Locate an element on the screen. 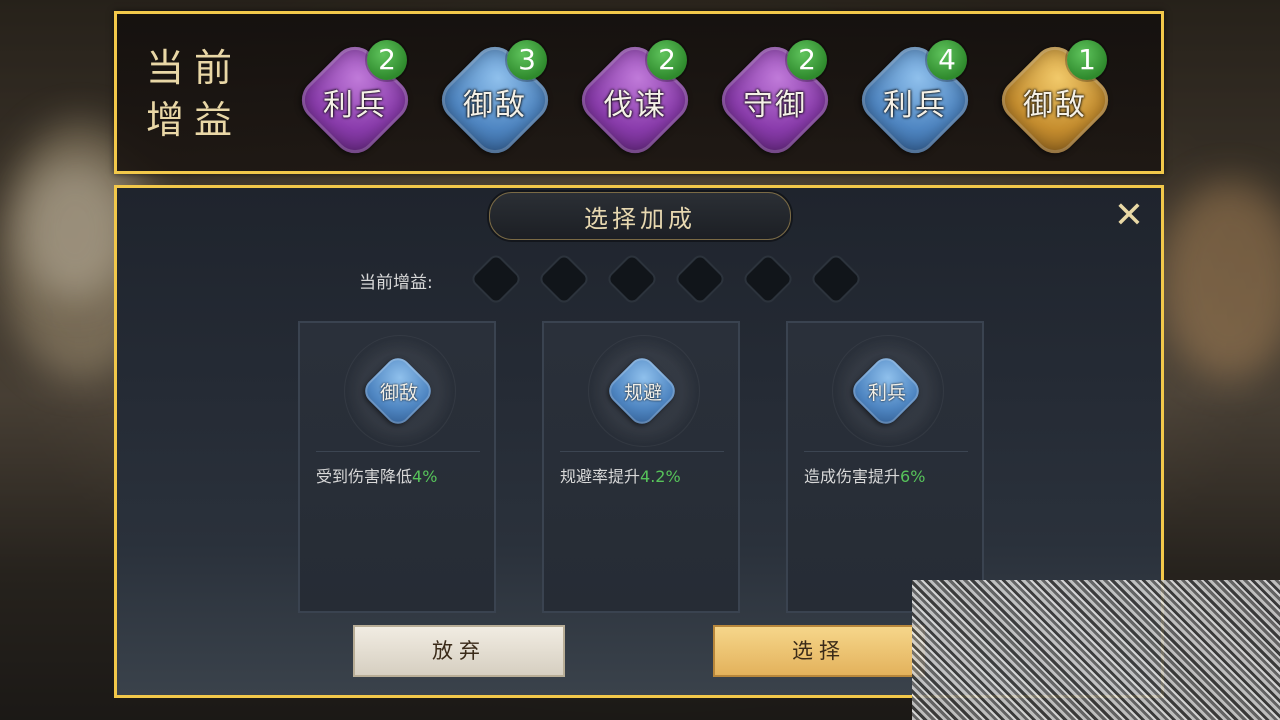 Image resolution: width=1280 pixels, height=720 pixels. bonus-description-text: 造成伤害提升 is located at coordinates (852, 476).